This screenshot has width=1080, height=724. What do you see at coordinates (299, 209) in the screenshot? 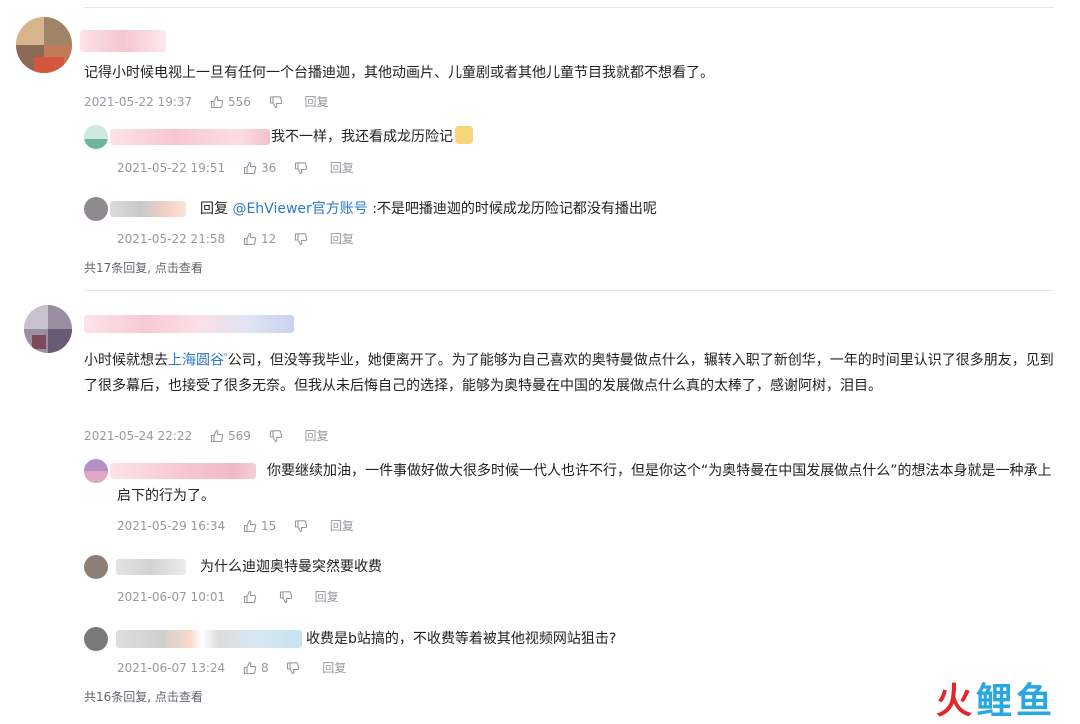
I see `mention-link: @EhViewer官方账号` at bounding box center [299, 209].